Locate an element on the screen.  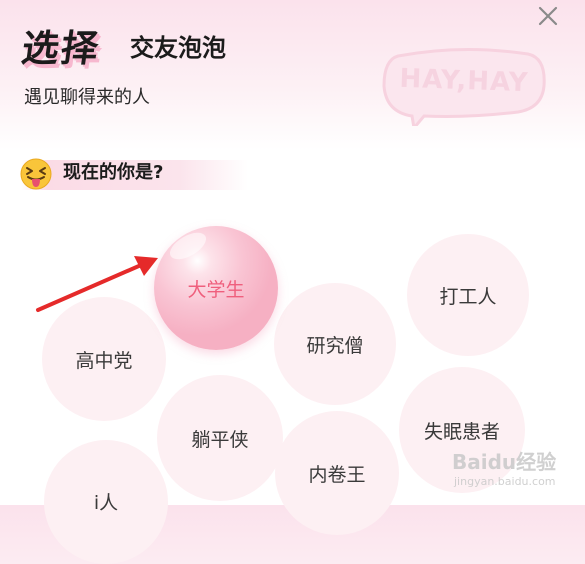
watermark-url: jingyan.baidu.com is located at coordinates (505, 481).